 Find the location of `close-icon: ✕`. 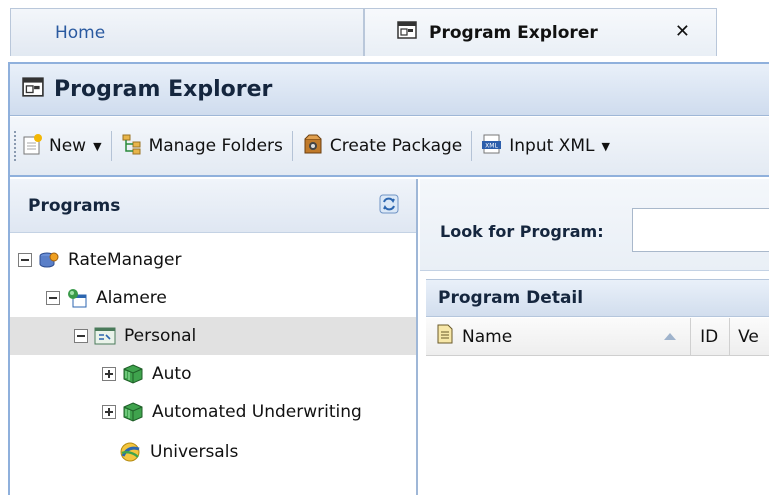

close-icon: ✕ is located at coordinates (682, 31).